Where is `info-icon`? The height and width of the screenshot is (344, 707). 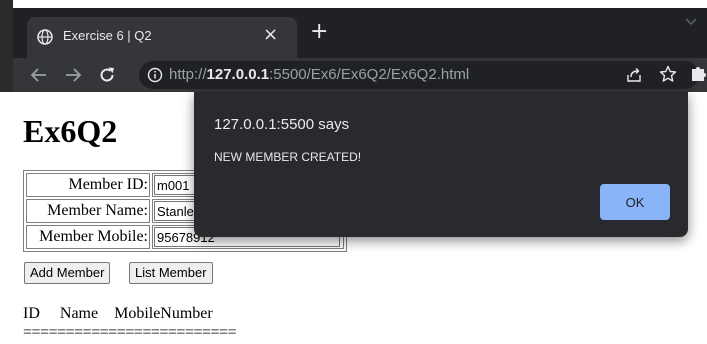 info-icon is located at coordinates (155, 75).